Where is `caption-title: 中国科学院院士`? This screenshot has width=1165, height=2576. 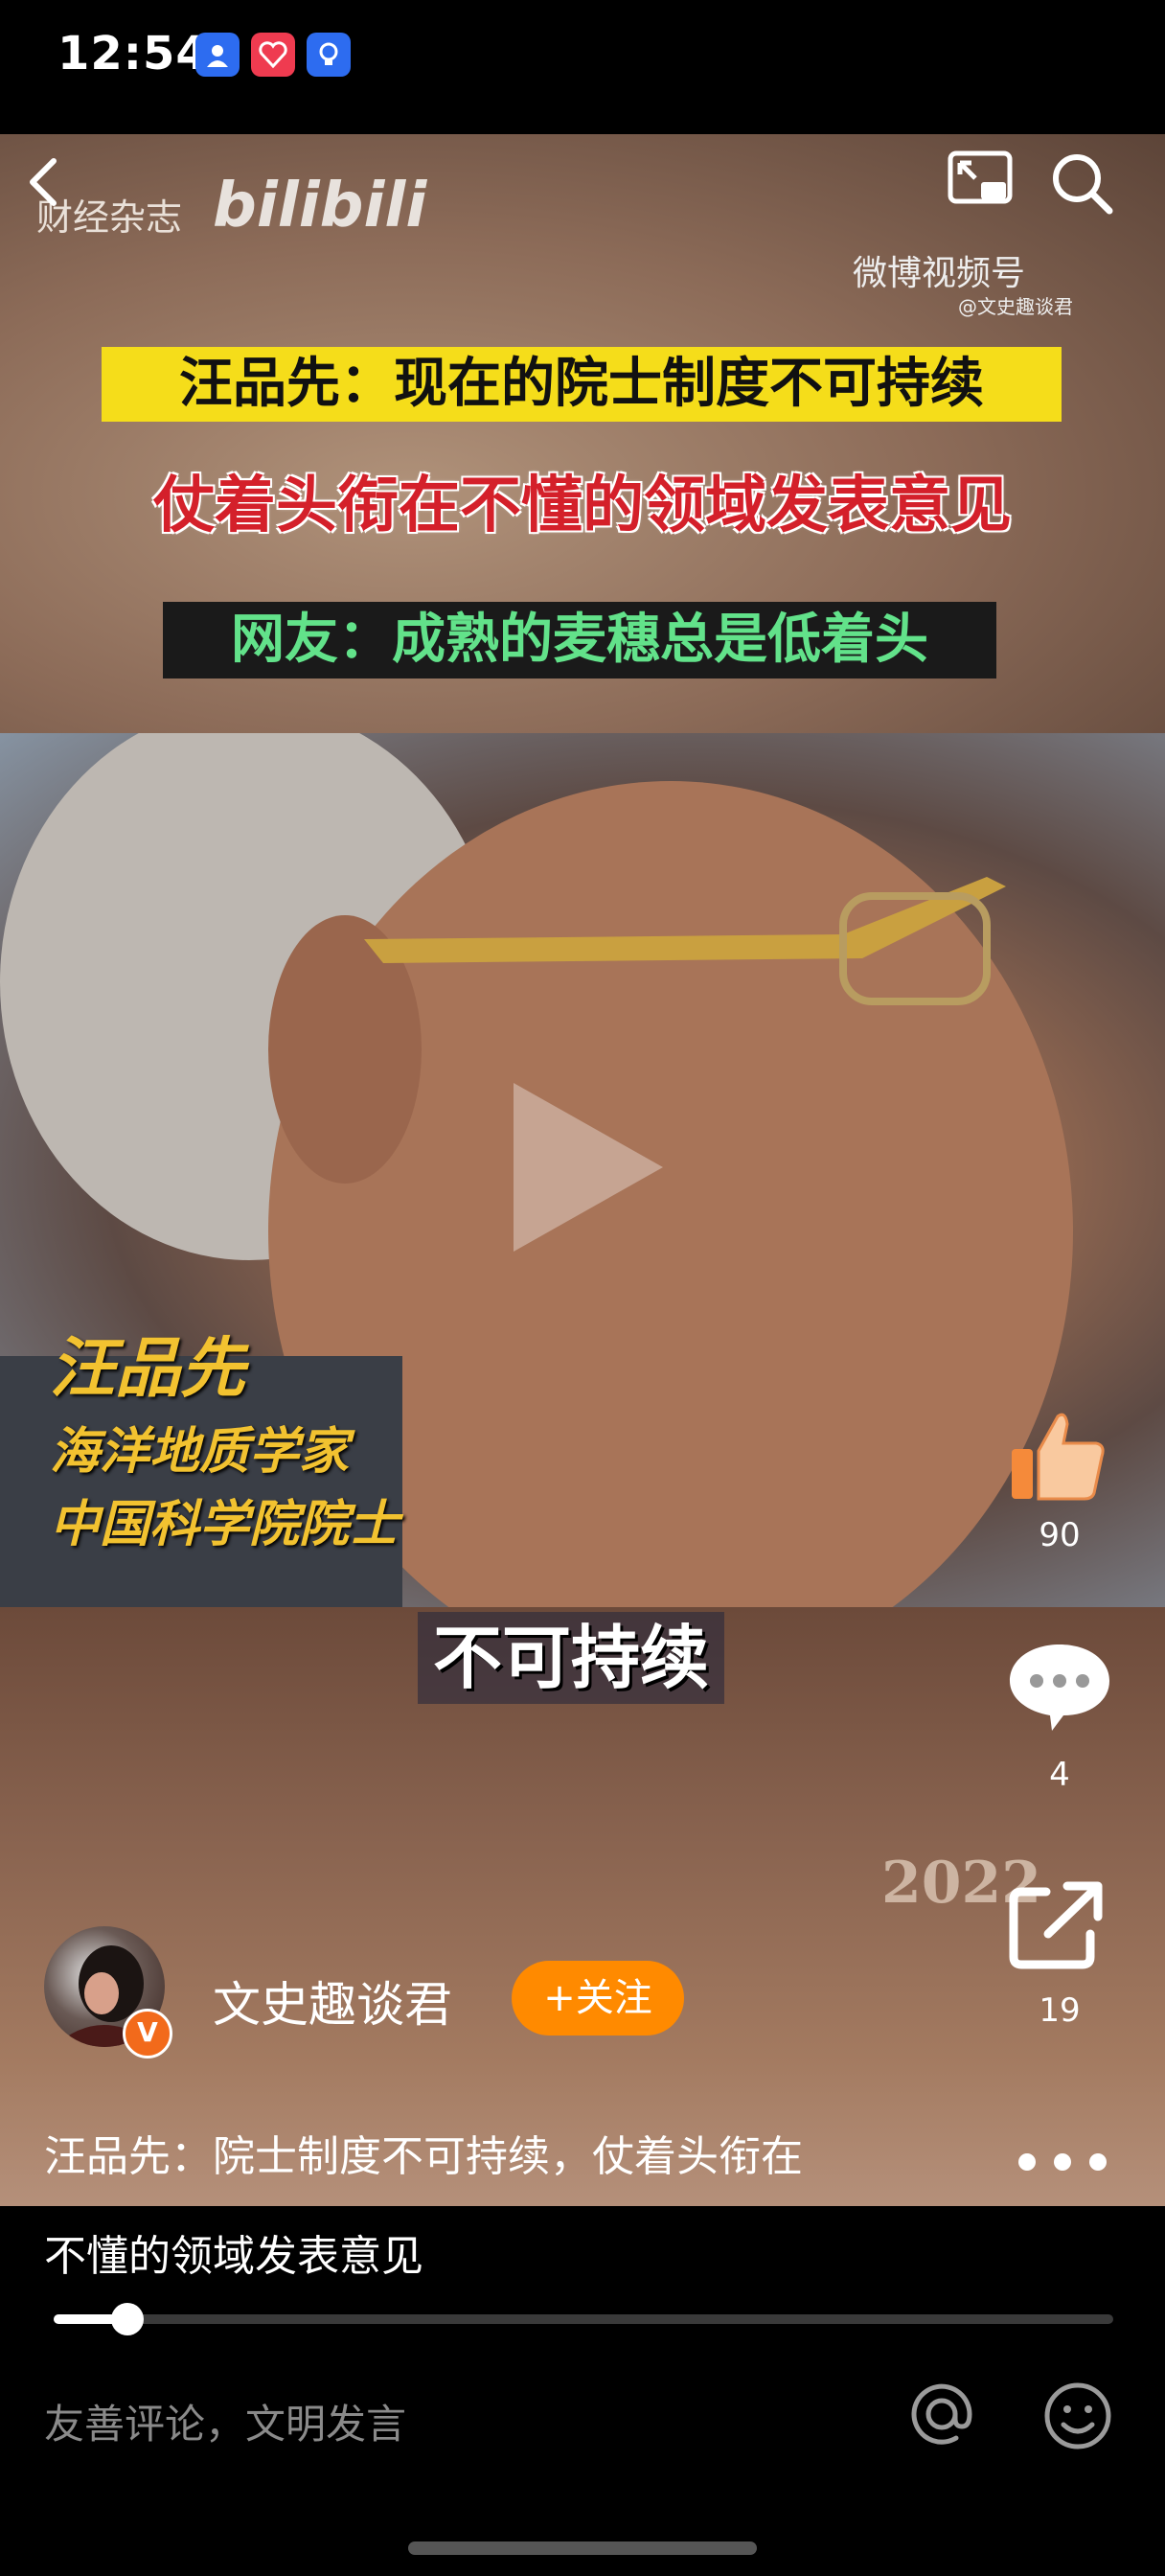
caption-title: 中国科学院院士 is located at coordinates (225, 1525).